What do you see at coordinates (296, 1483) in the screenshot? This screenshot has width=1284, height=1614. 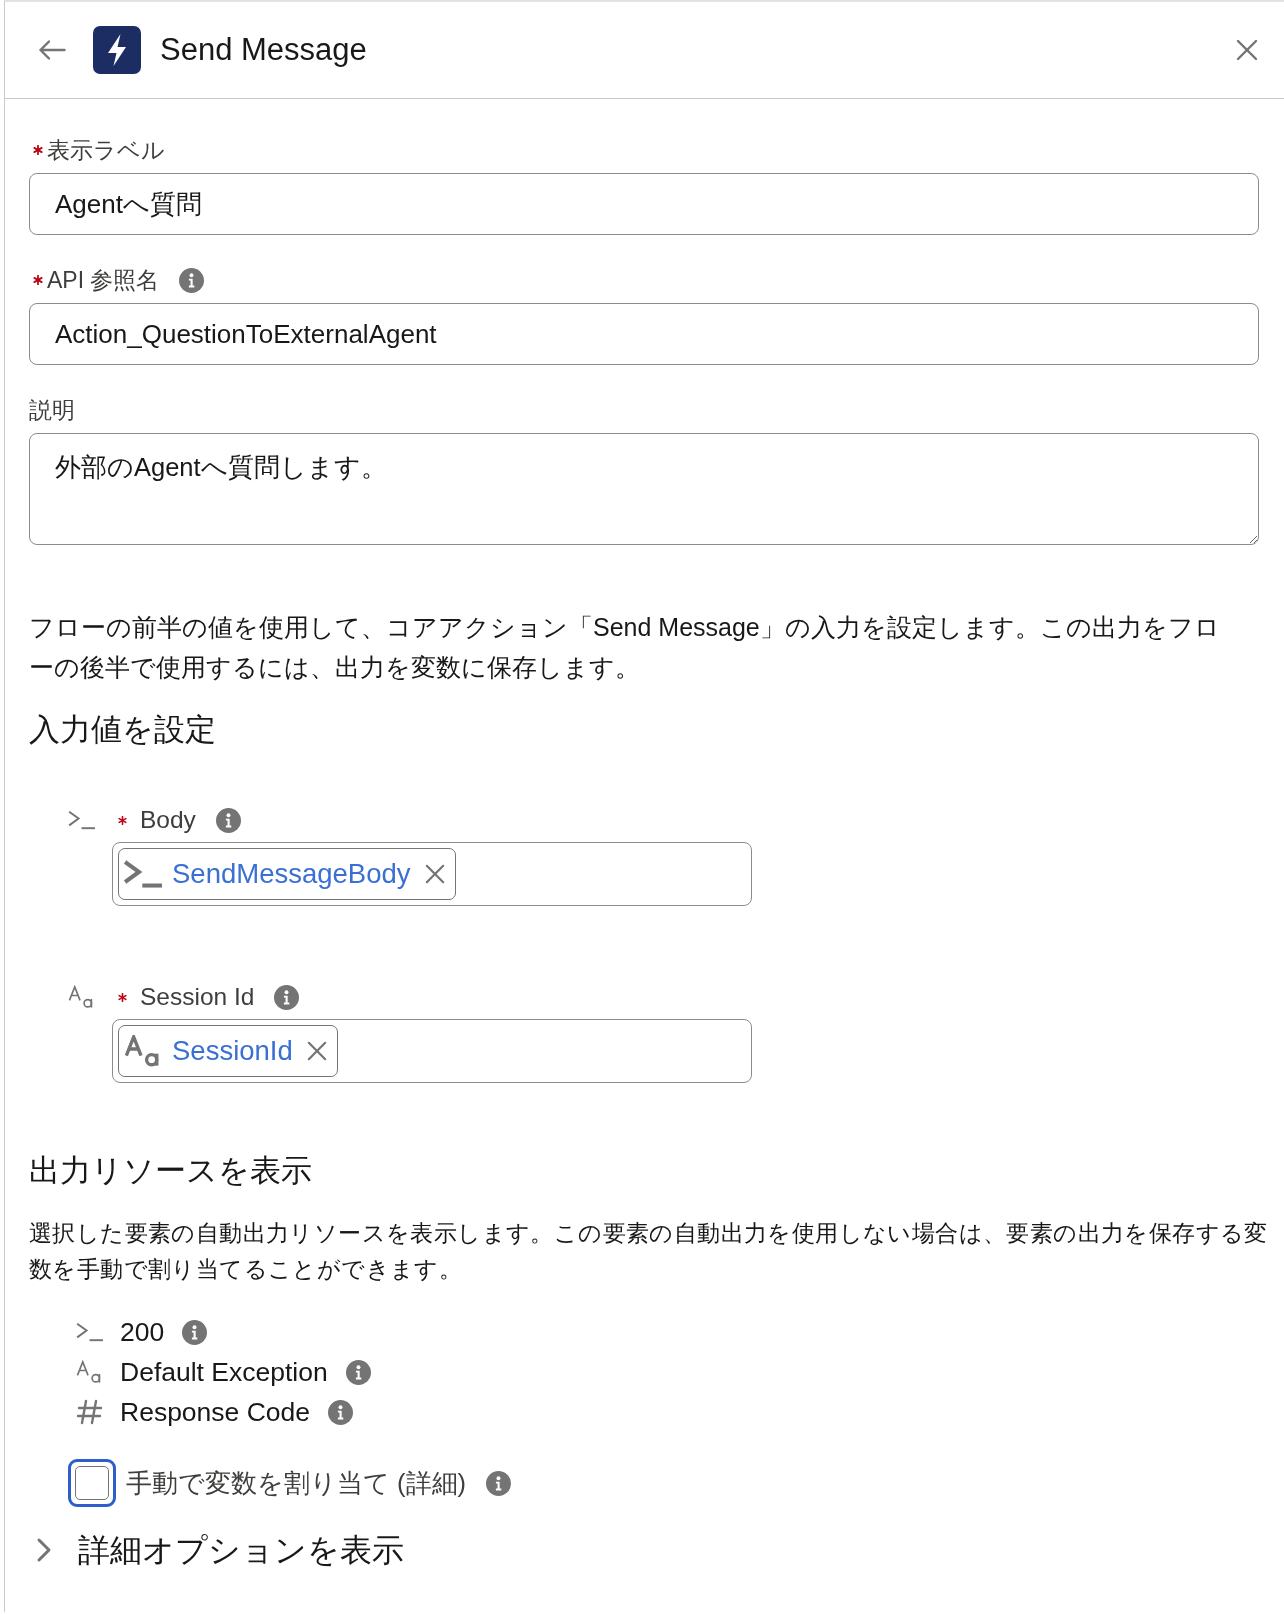 I see `checkbox-label: 手動で変数を割り当て (詳細)` at bounding box center [296, 1483].